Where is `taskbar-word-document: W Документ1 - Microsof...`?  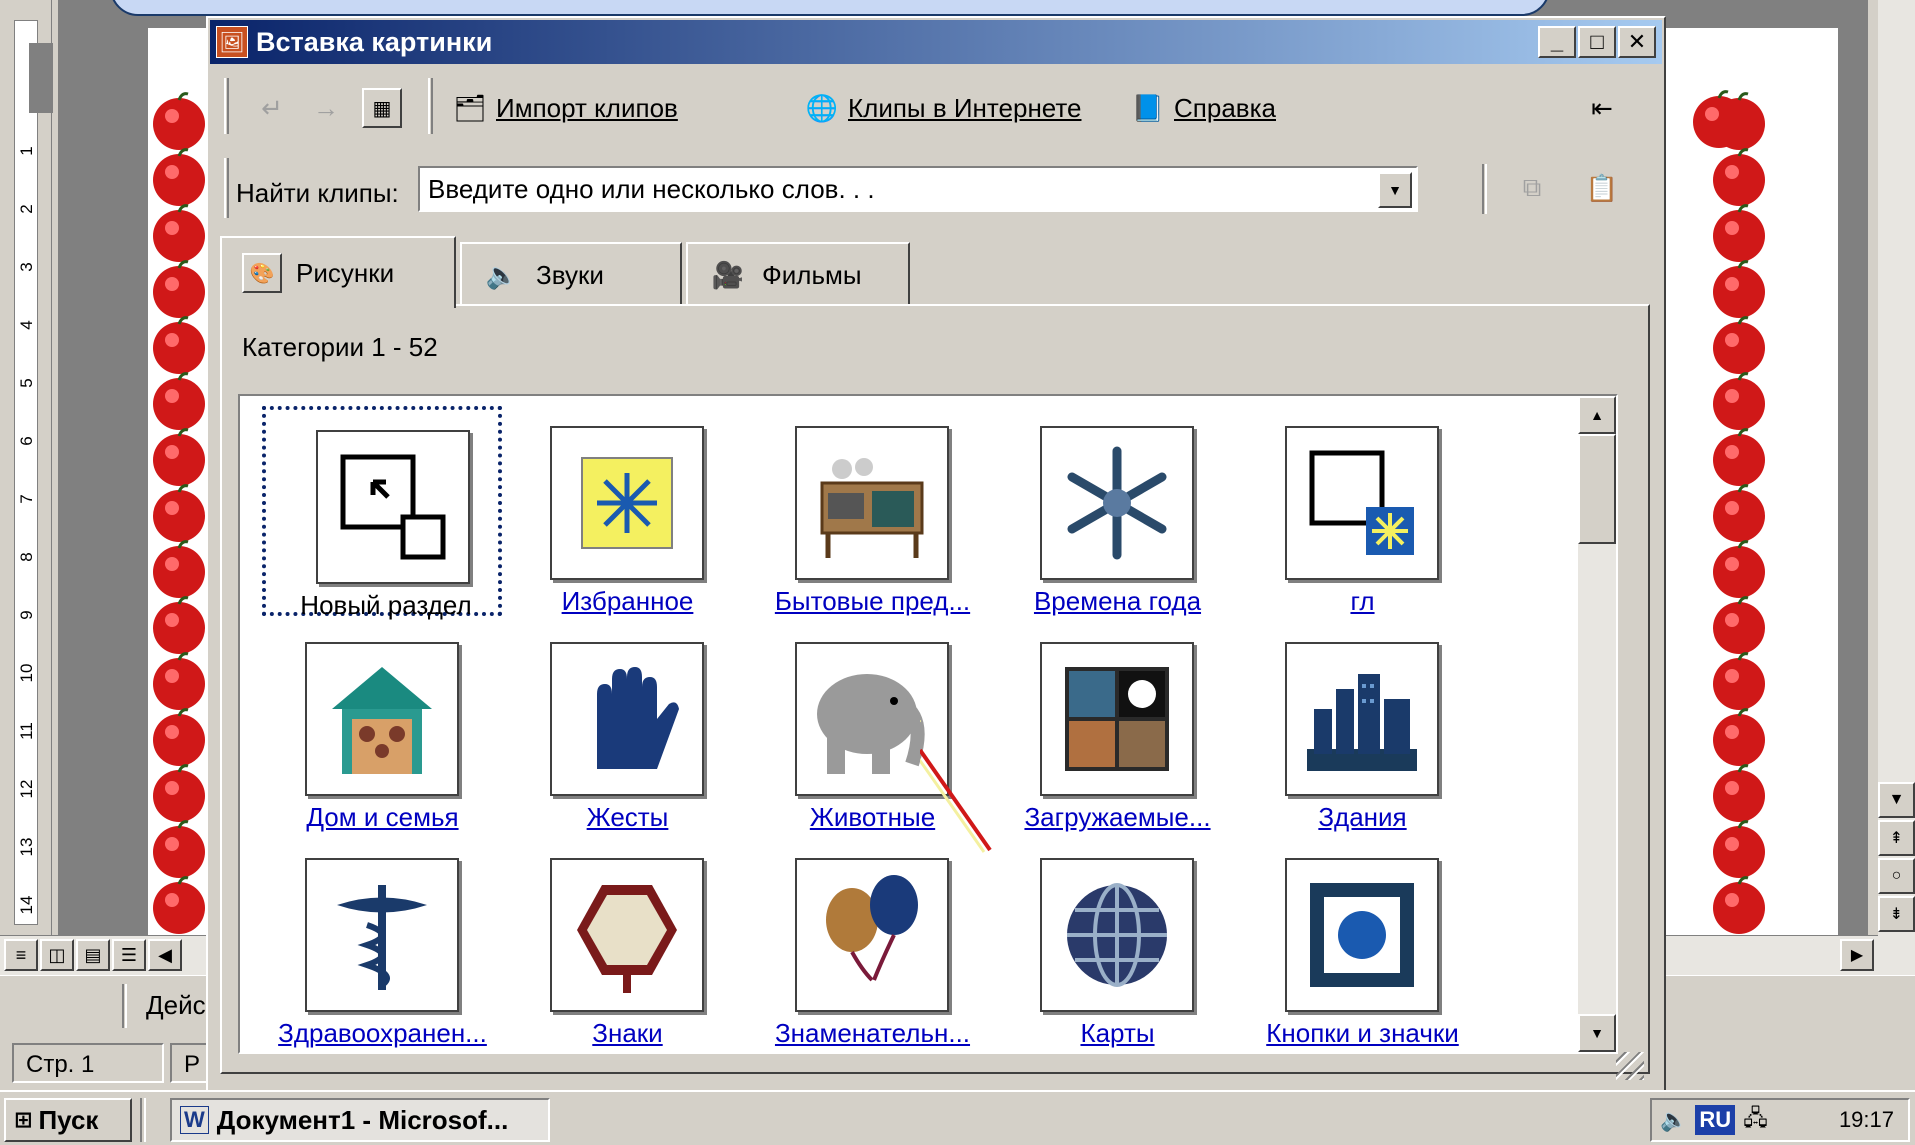
taskbar-word-document: W Документ1 - Microsof... is located at coordinates (360, 1120).